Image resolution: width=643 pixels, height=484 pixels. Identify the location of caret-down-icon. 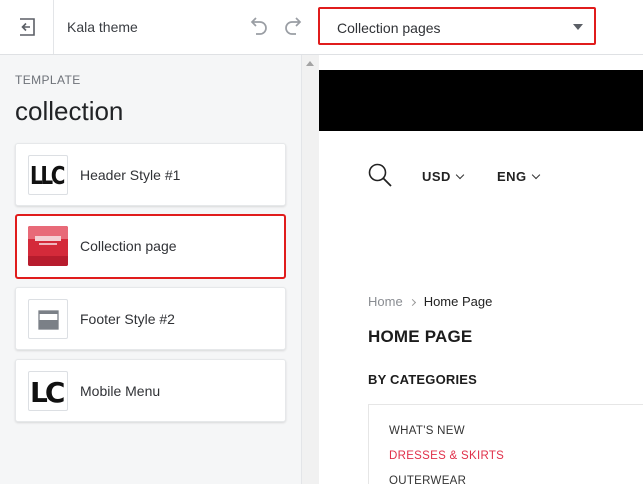
(578, 27).